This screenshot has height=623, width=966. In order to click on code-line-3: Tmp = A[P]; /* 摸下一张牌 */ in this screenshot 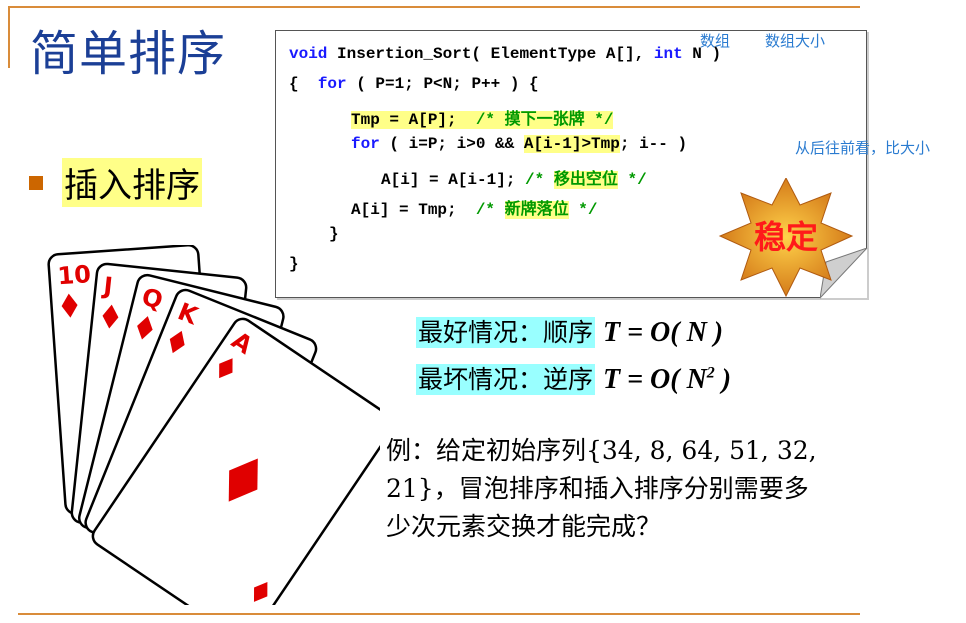, I will do `click(482, 117)`.